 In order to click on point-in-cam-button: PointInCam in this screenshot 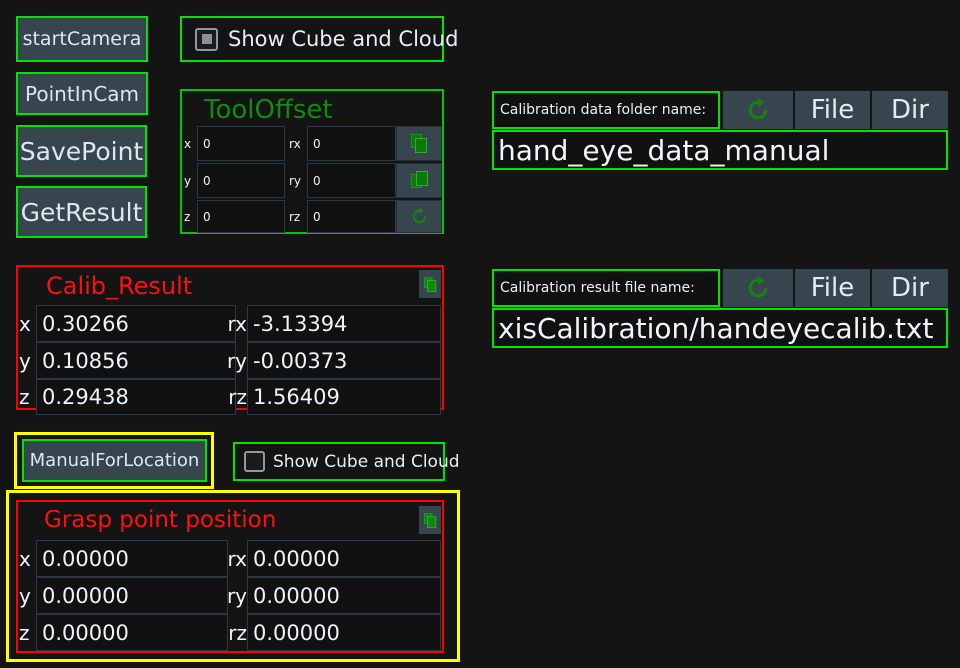, I will do `click(82, 93)`.